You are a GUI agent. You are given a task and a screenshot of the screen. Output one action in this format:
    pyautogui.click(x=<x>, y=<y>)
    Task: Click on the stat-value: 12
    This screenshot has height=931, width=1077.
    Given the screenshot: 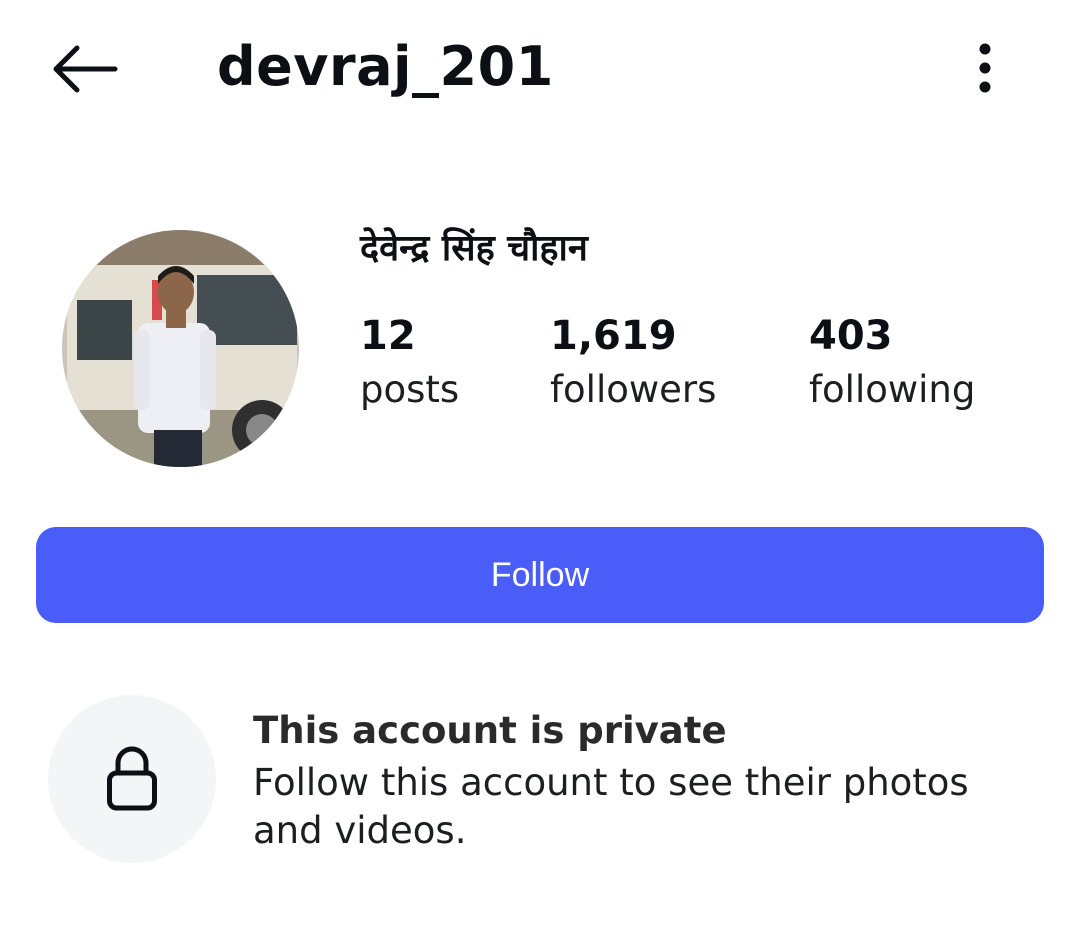 What is the action you would take?
    pyautogui.click(x=388, y=336)
    